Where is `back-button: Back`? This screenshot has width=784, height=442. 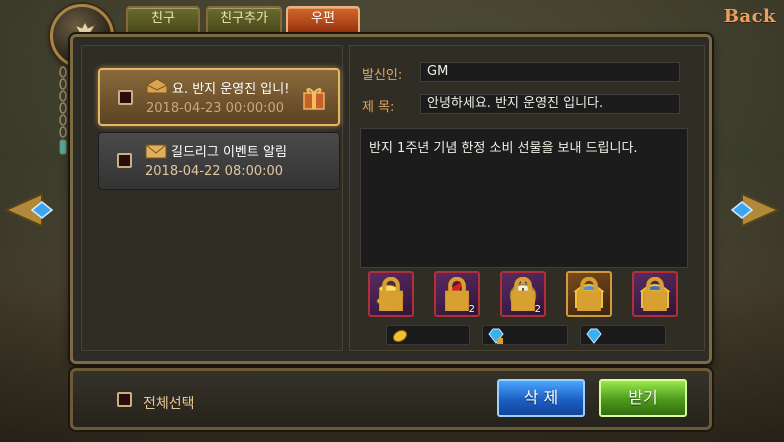 back-button: Back is located at coordinates (750, 16).